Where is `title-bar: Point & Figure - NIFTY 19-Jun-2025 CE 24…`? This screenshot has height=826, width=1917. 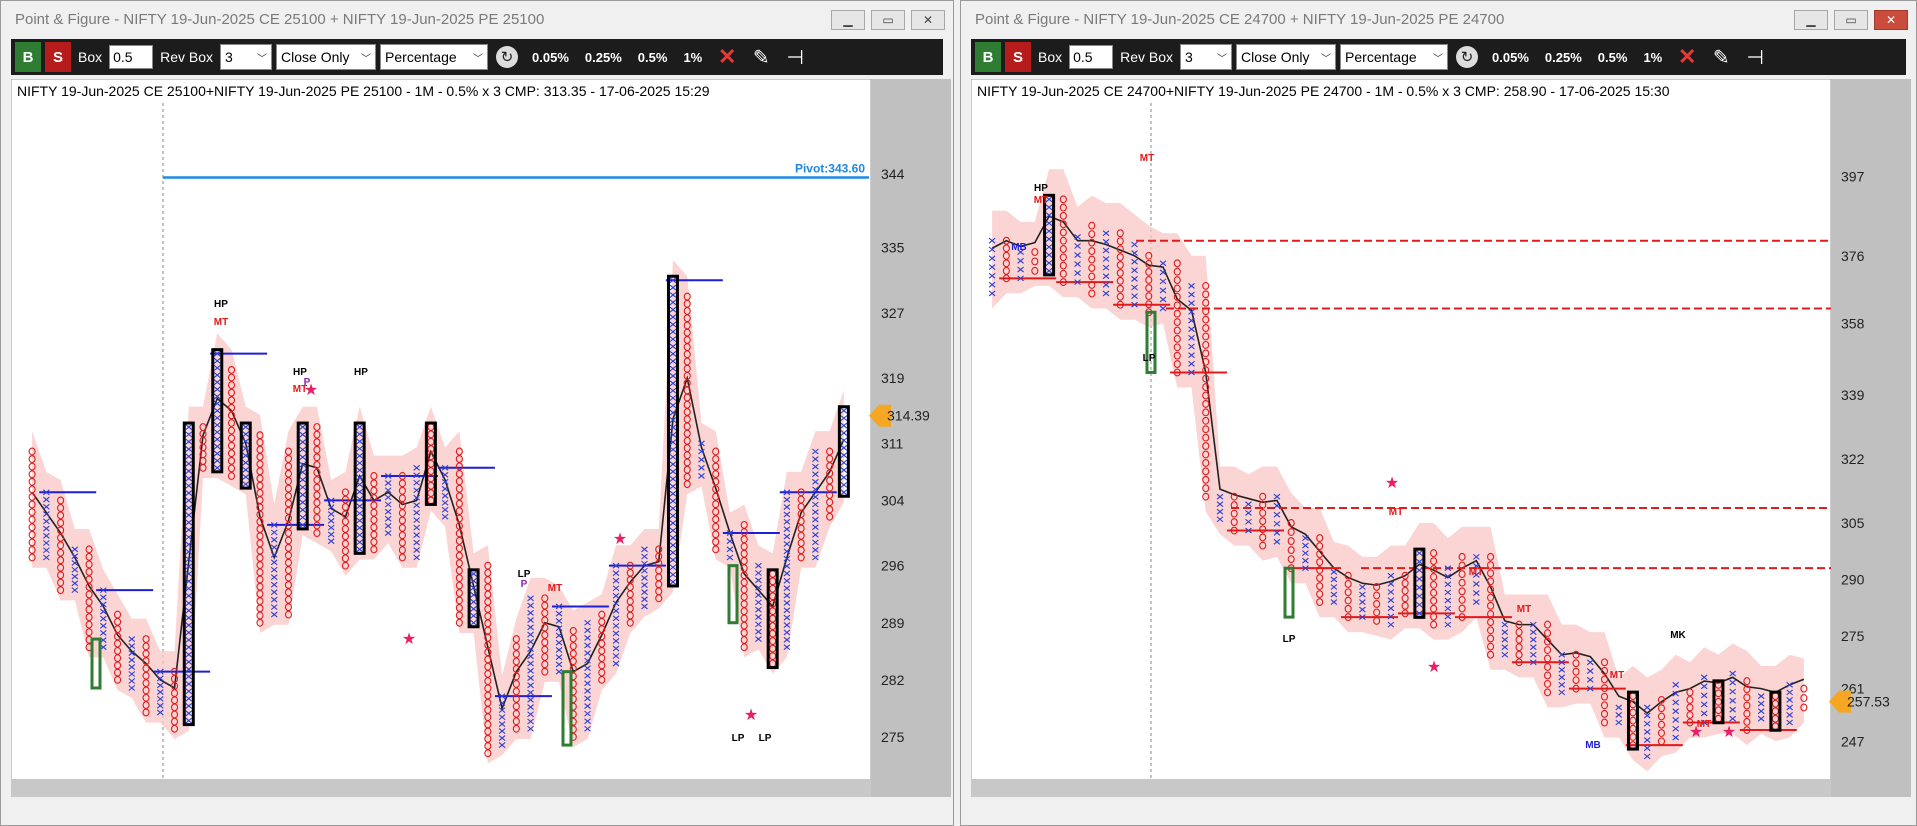
title-bar: Point & Figure - NIFTY 19-Jun-2025 CE 24… is located at coordinates (1438, 19).